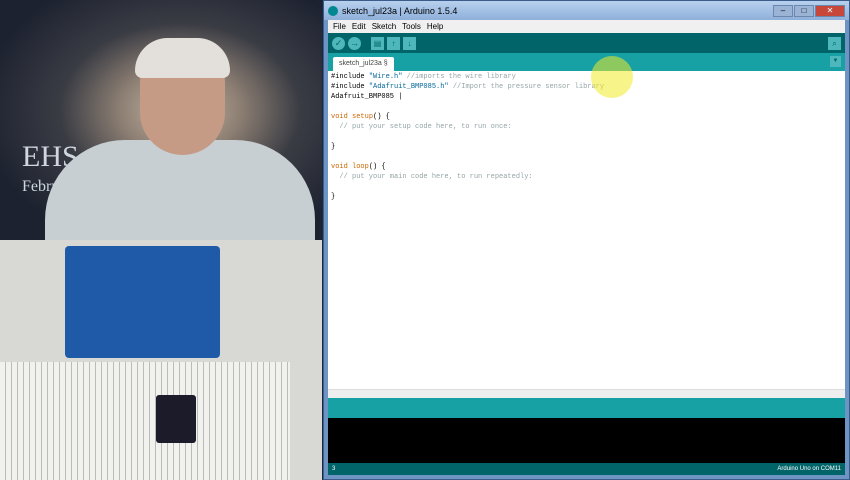  I want to click on code-token: loop, so click(360, 167).